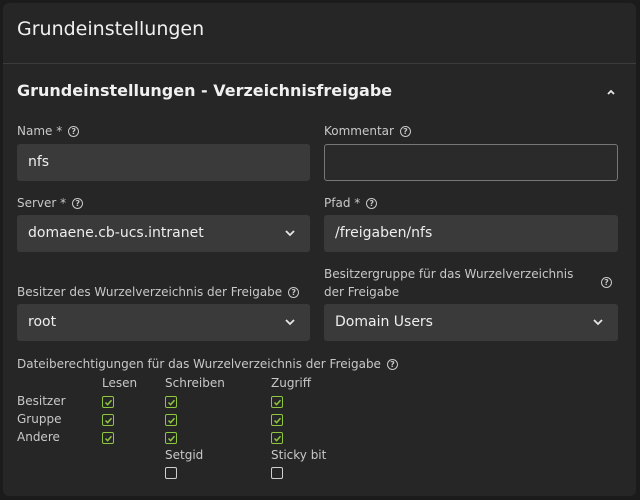 Image resolution: width=640 pixels, height=500 pixels. What do you see at coordinates (38, 437) in the screenshot?
I see `row-other: Andere` at bounding box center [38, 437].